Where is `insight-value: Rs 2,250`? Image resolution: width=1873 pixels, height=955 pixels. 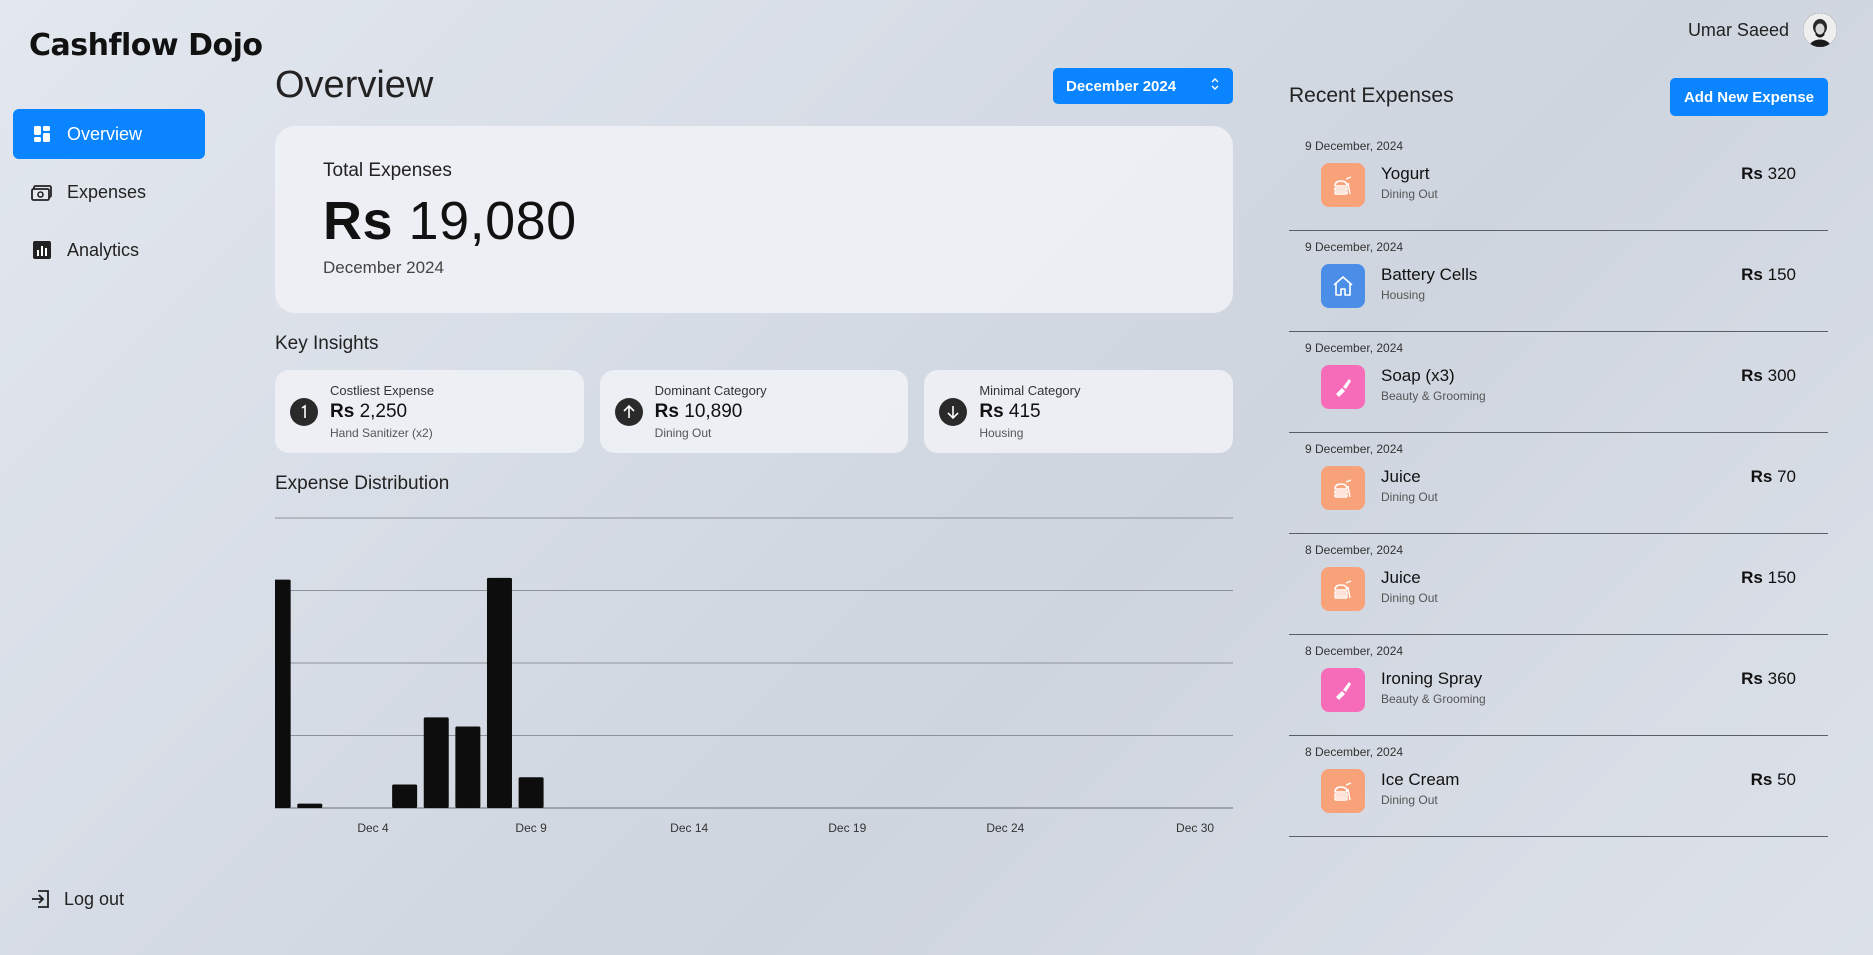
insight-value: Rs 2,250 is located at coordinates (382, 412).